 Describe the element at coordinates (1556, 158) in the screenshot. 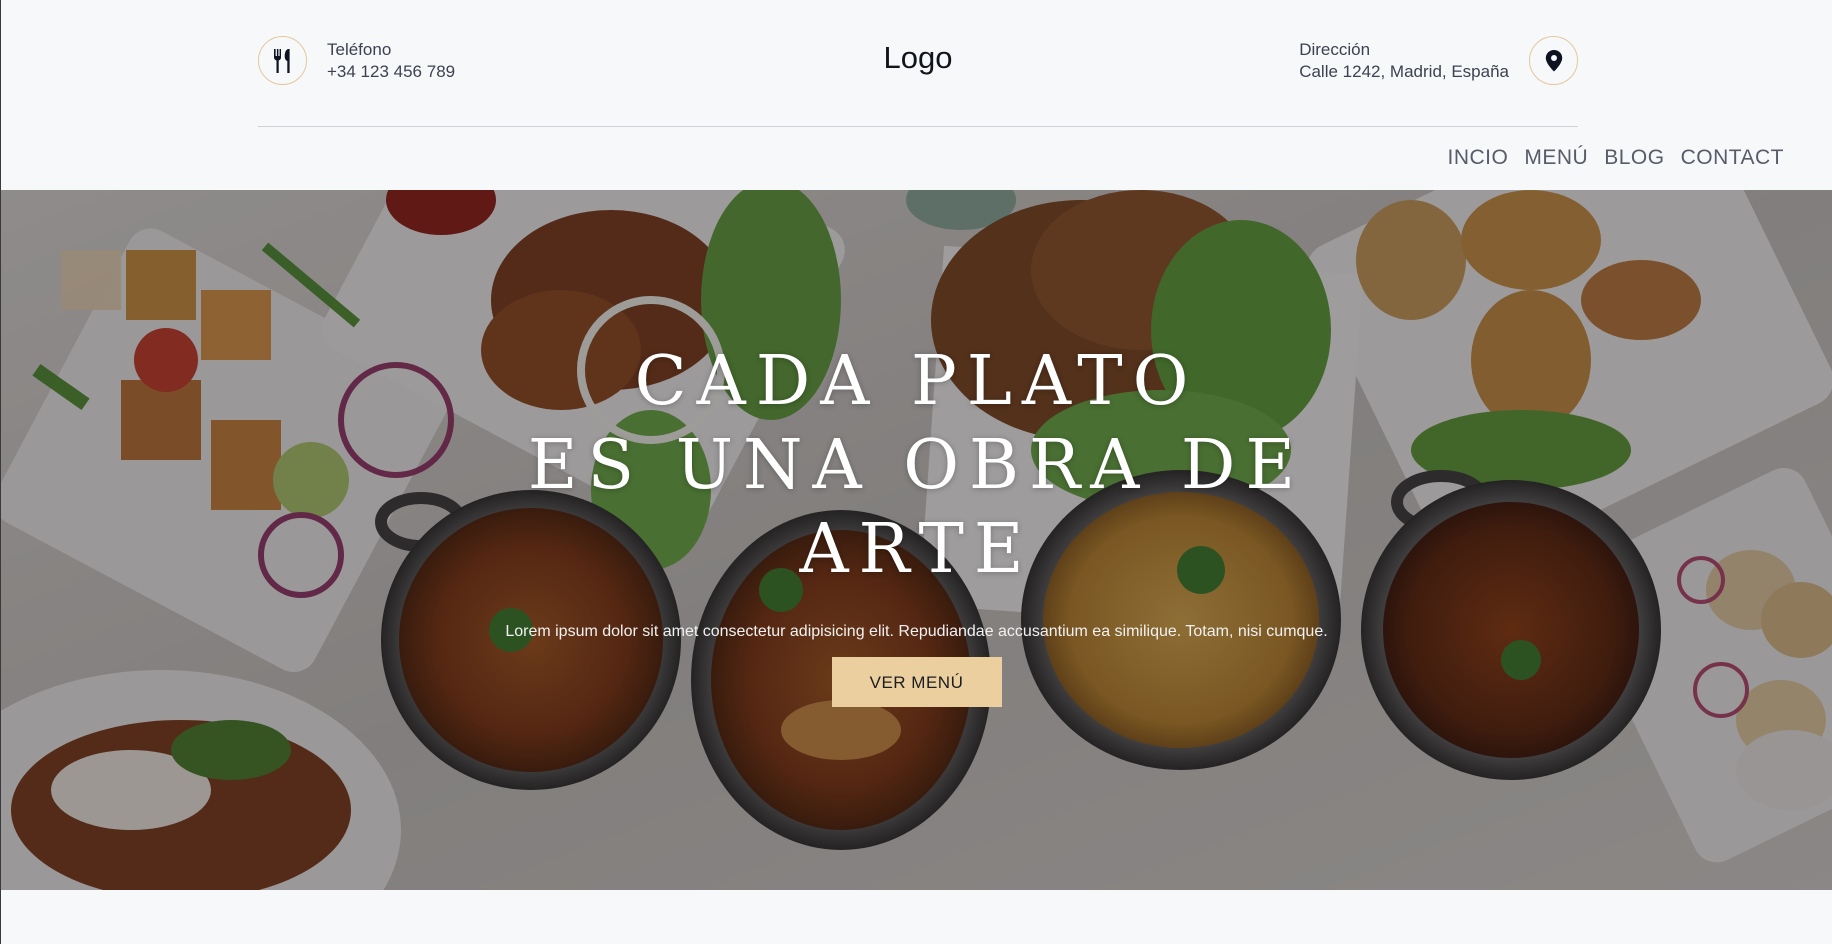

I see `nav-item-menu: MENÚ` at that location.